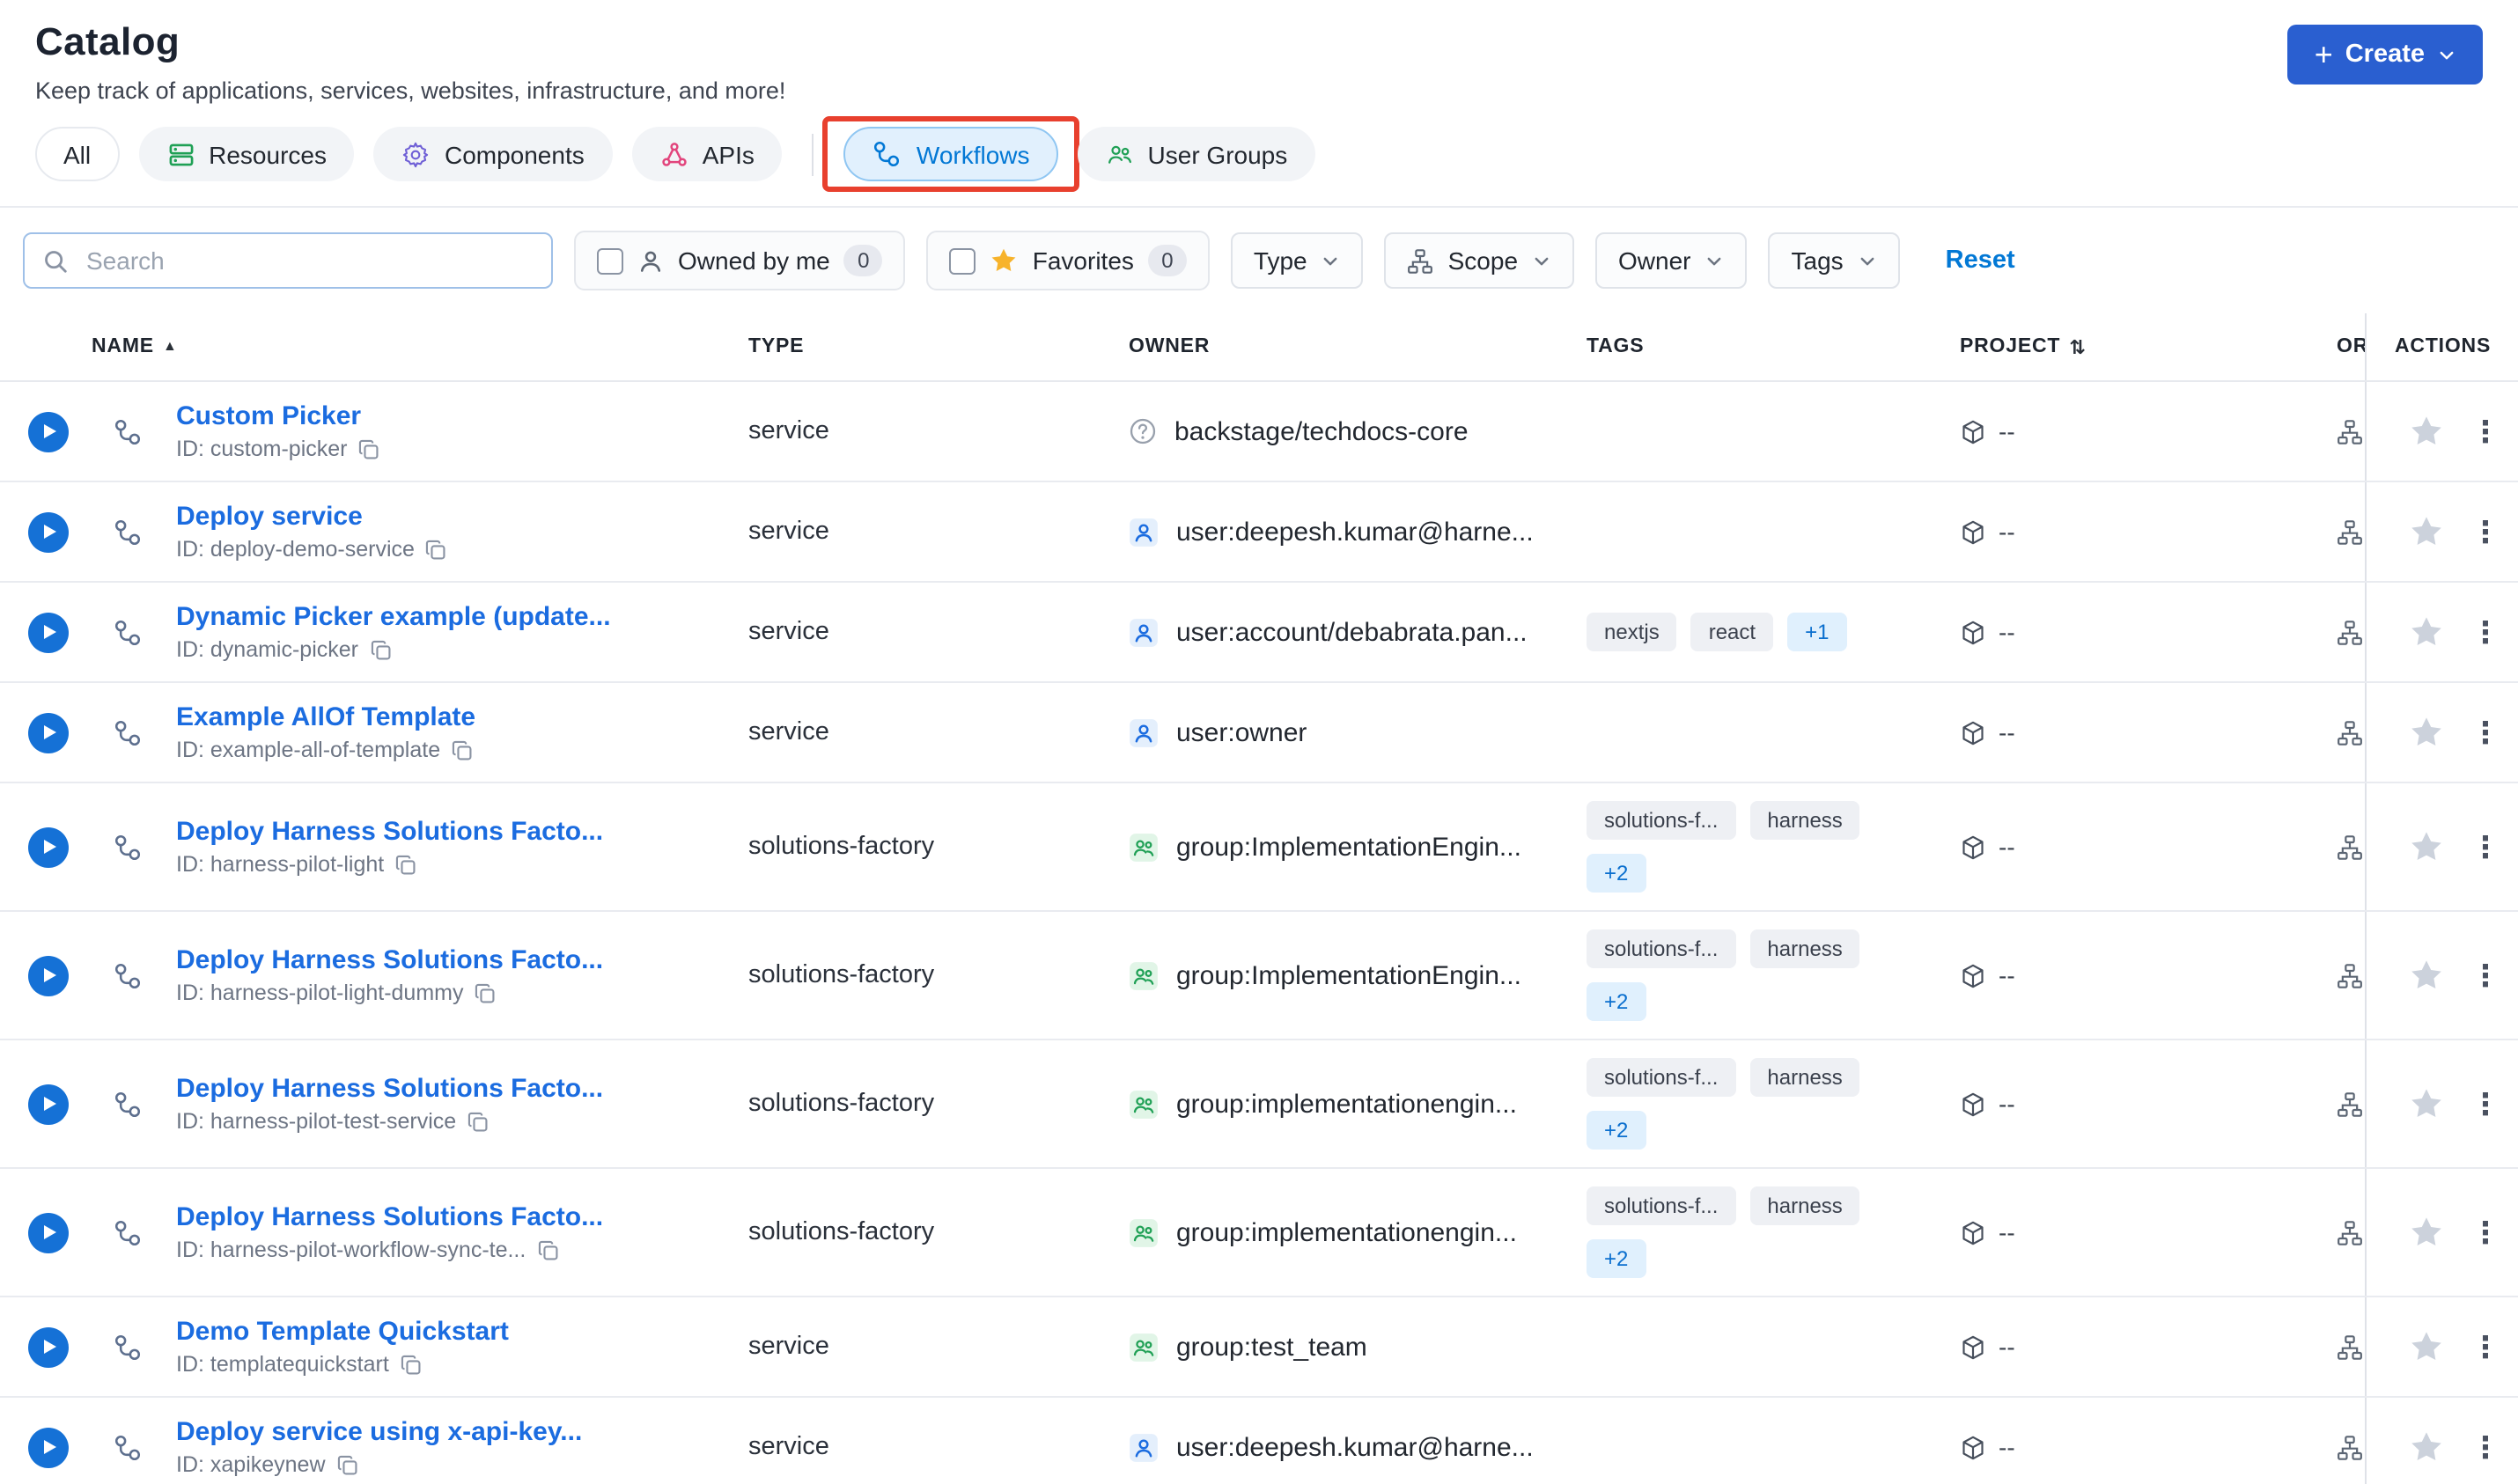 This screenshot has width=2518, height=1484. I want to click on workflow-name-link: Deploy service, so click(269, 517).